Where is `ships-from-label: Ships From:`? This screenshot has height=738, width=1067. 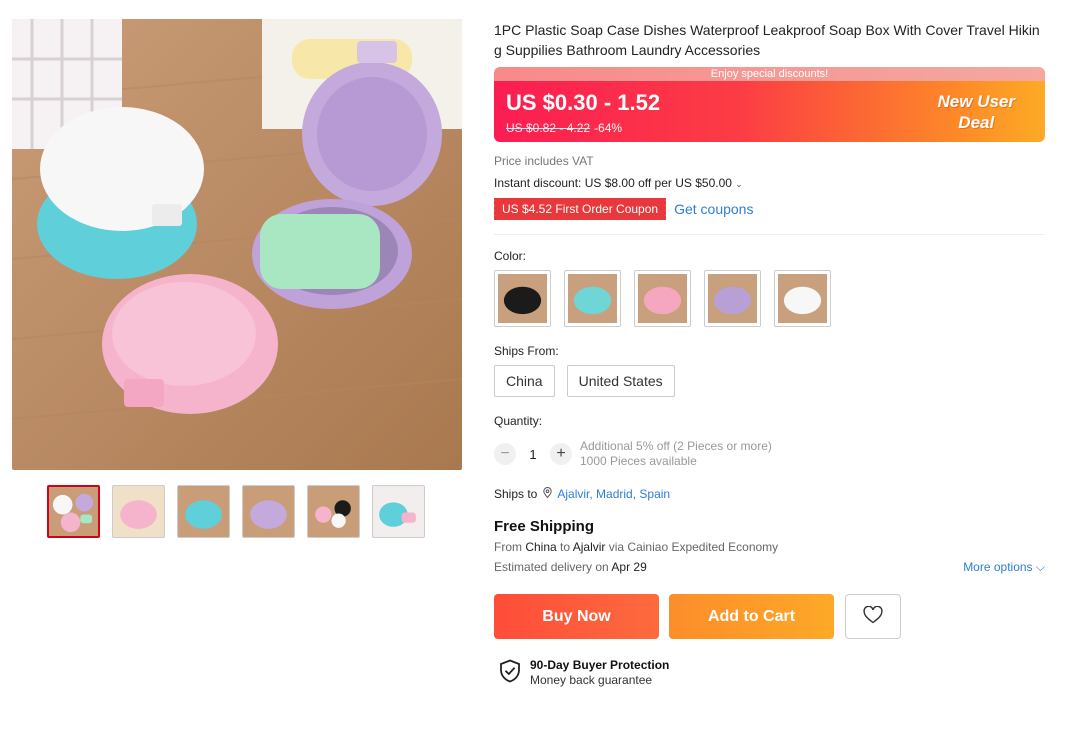
ships-from-label: Ships From: is located at coordinates (526, 351).